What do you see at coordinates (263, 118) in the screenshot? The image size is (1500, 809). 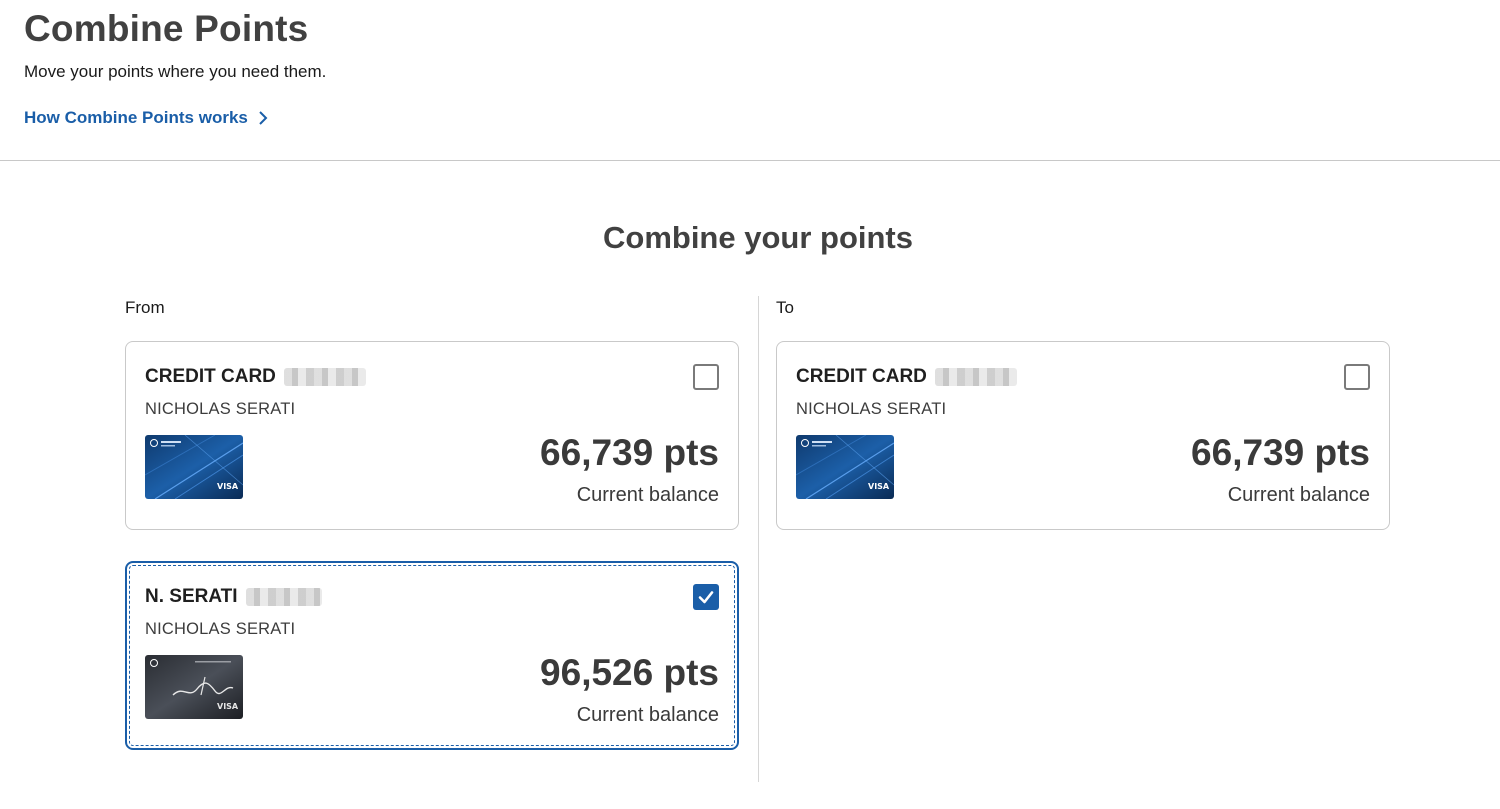 I see `chevron-right-icon` at bounding box center [263, 118].